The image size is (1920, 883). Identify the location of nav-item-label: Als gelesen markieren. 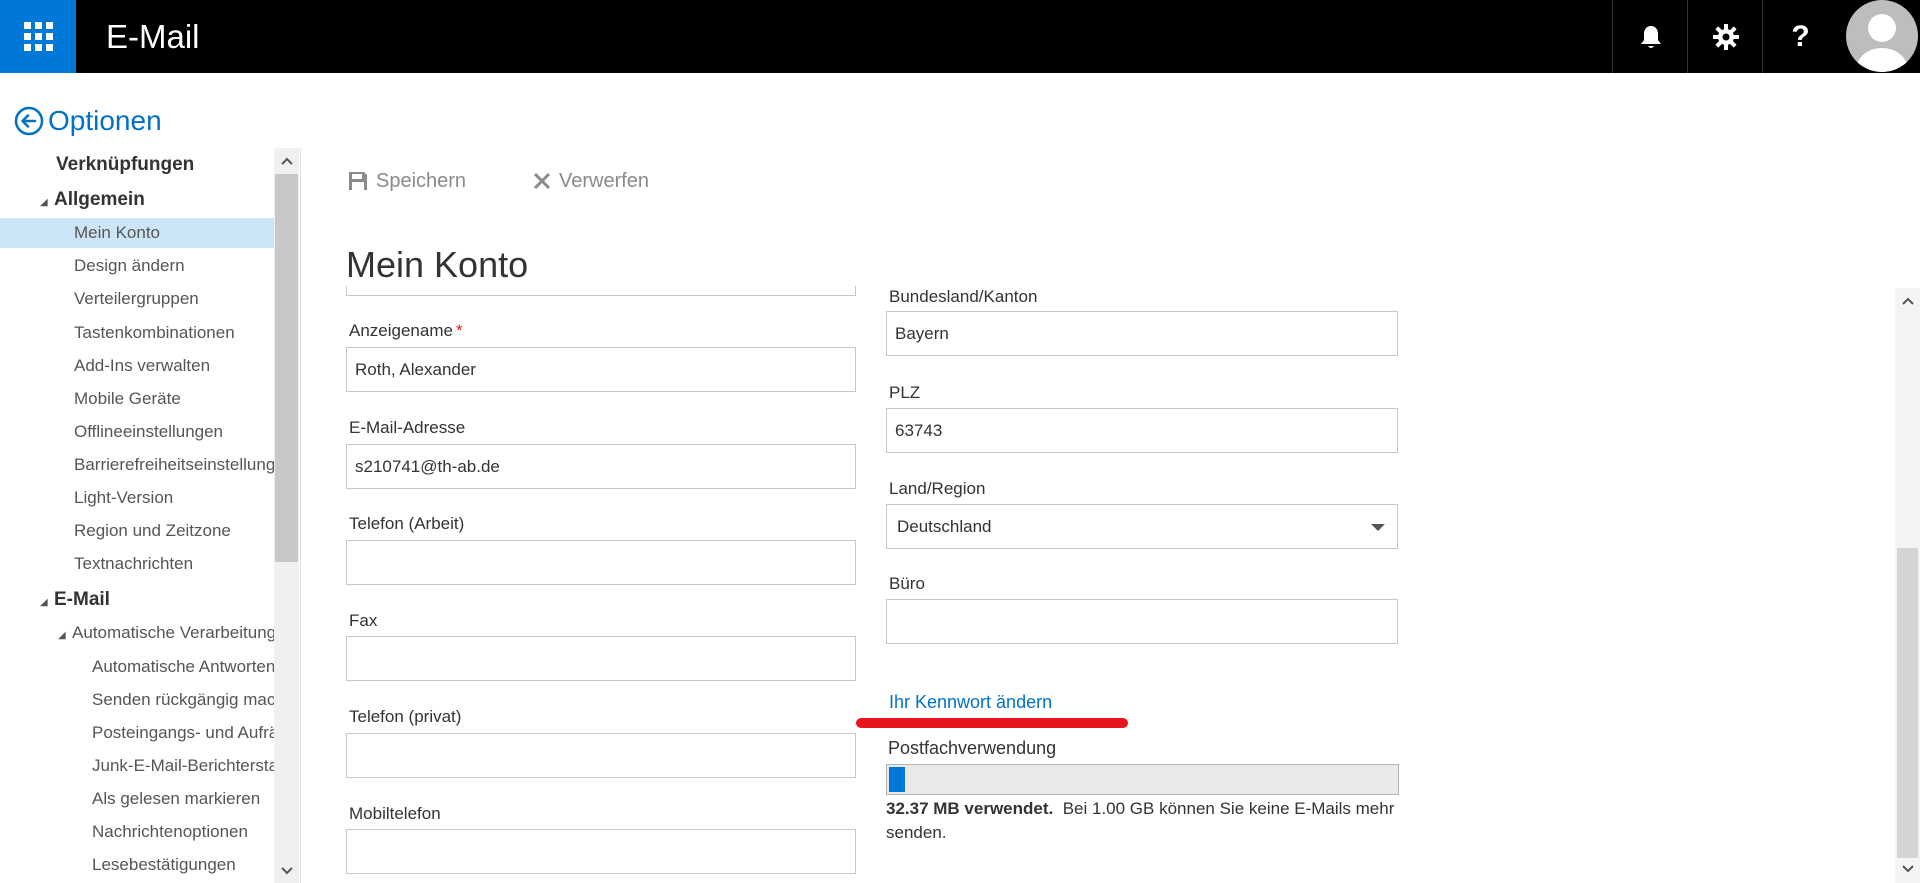
(176, 798).